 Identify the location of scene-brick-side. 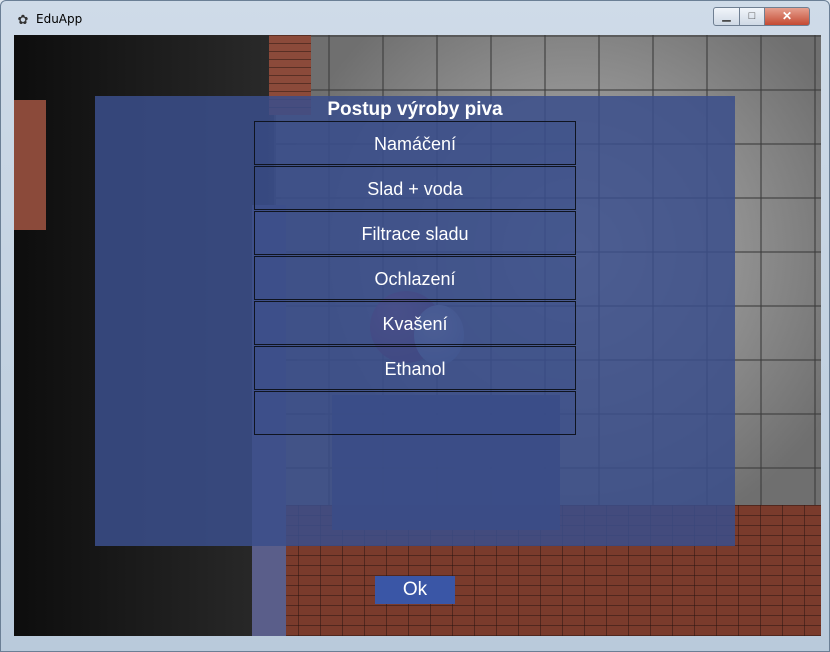
(30, 165).